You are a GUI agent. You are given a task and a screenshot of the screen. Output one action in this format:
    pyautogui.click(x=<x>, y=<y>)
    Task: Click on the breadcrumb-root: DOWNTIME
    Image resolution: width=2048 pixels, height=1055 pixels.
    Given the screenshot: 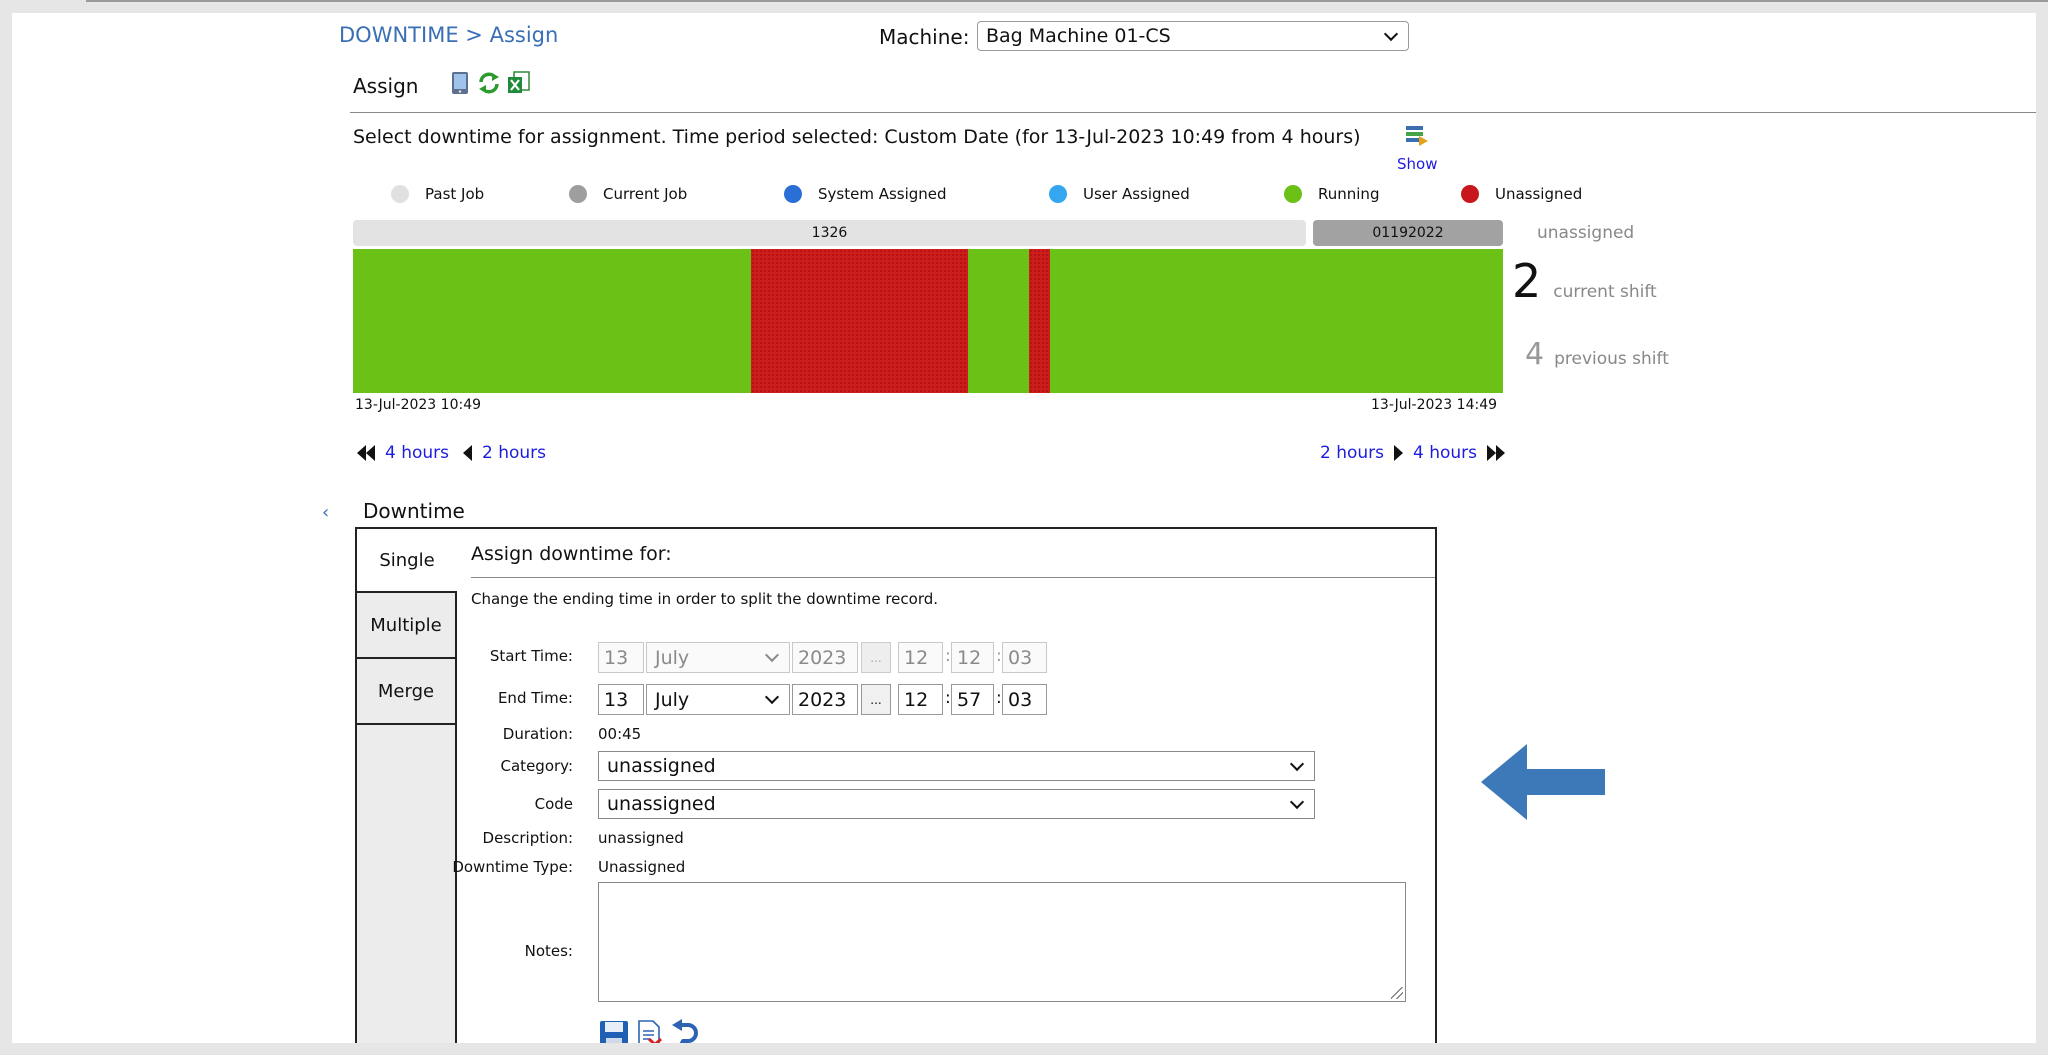 What is the action you would take?
    pyautogui.click(x=399, y=35)
    